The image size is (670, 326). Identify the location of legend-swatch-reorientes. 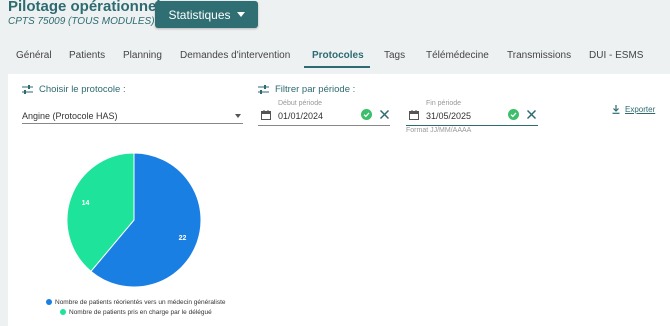
(49, 302).